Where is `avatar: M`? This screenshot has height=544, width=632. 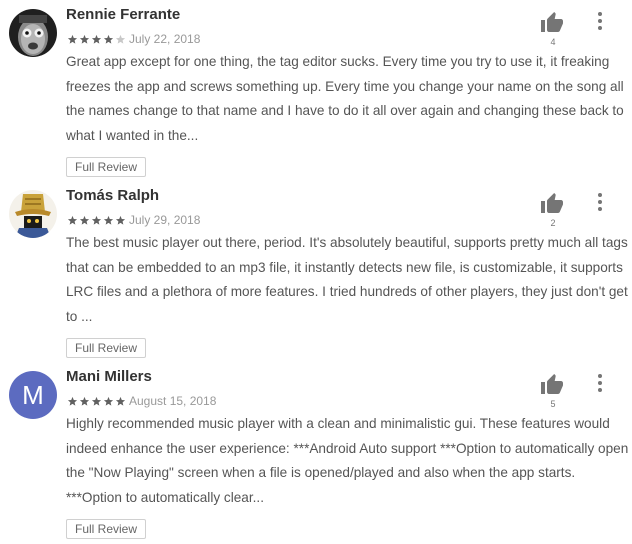 avatar: M is located at coordinates (33, 395).